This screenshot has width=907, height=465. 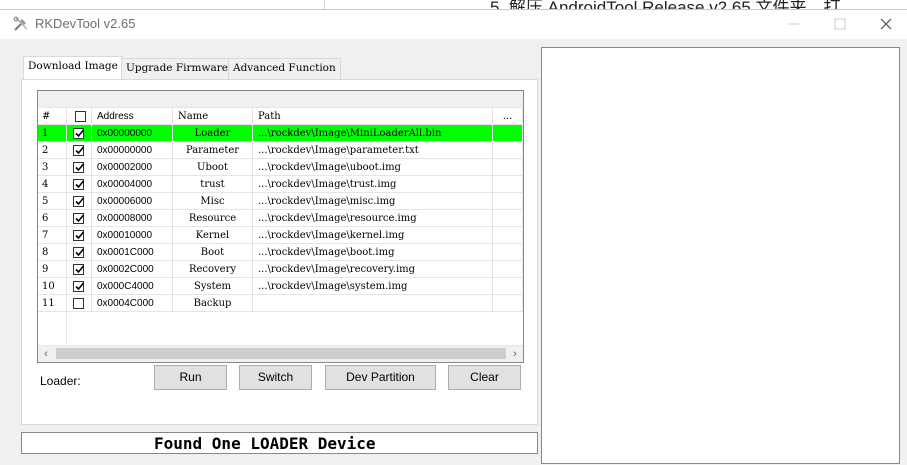 What do you see at coordinates (132, 201) in the screenshot?
I see `row-address: 0x00006000` at bounding box center [132, 201].